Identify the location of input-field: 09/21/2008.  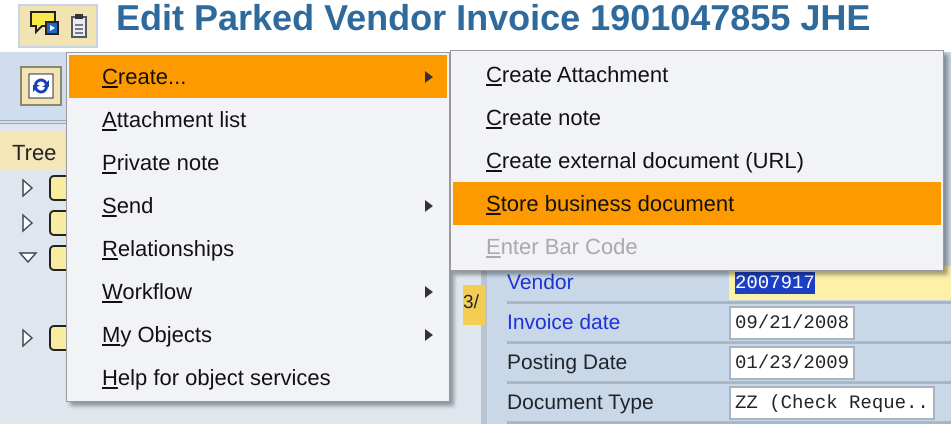
(792, 323).